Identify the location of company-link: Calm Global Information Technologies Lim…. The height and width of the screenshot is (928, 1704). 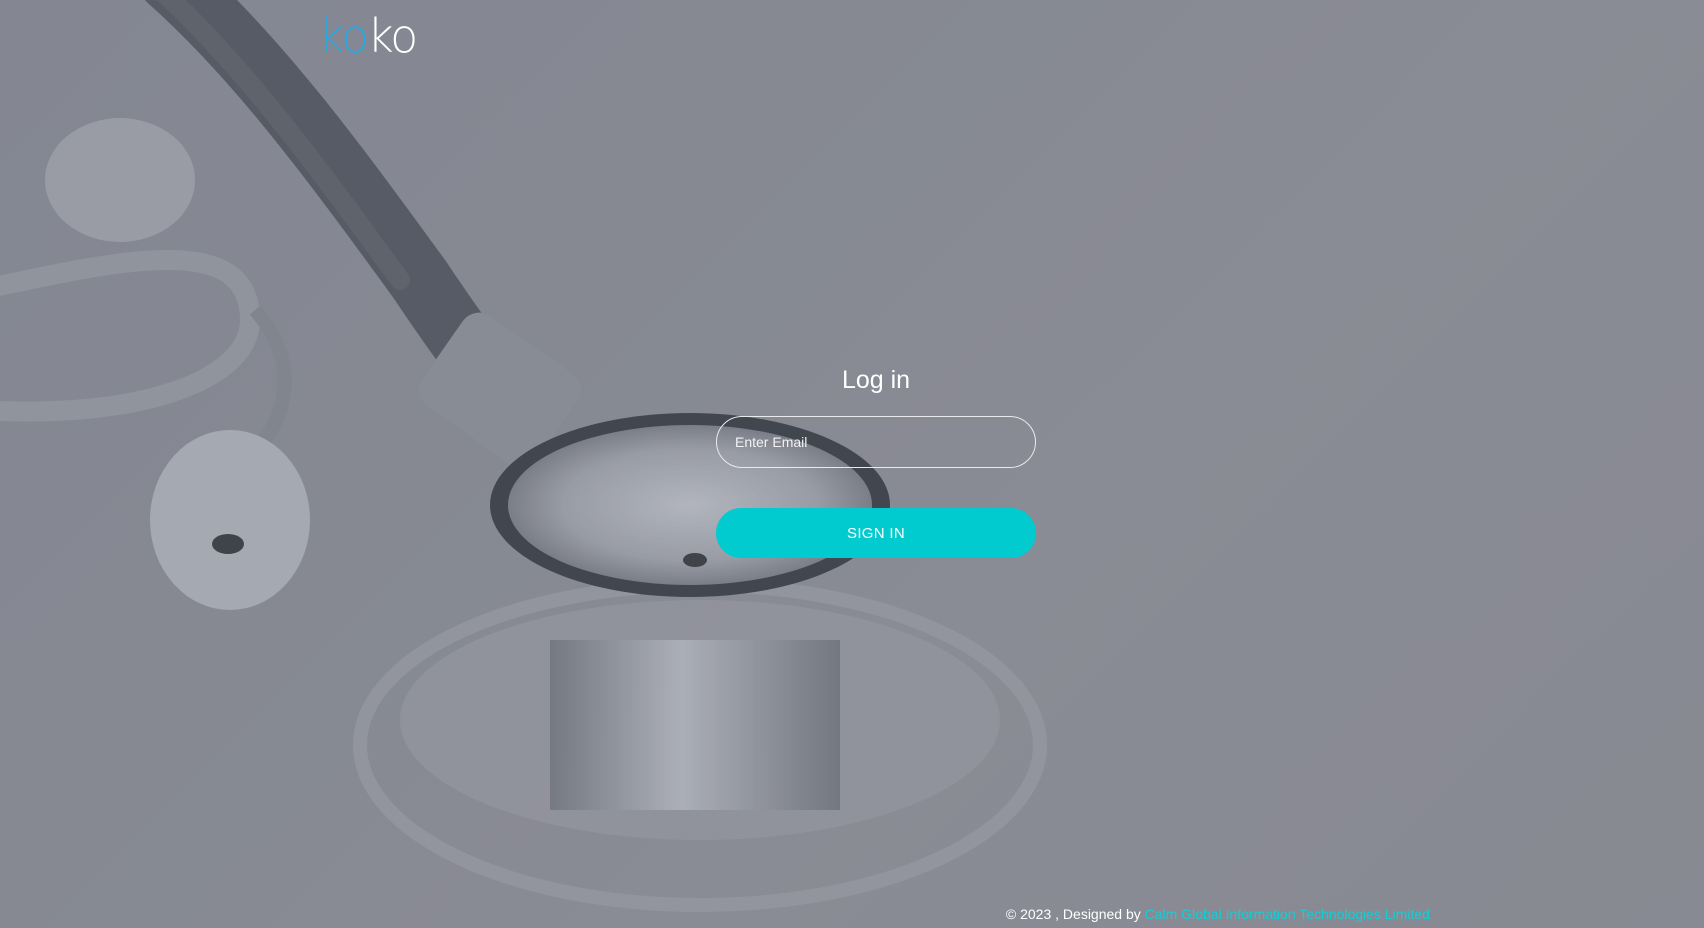
(1287, 914).